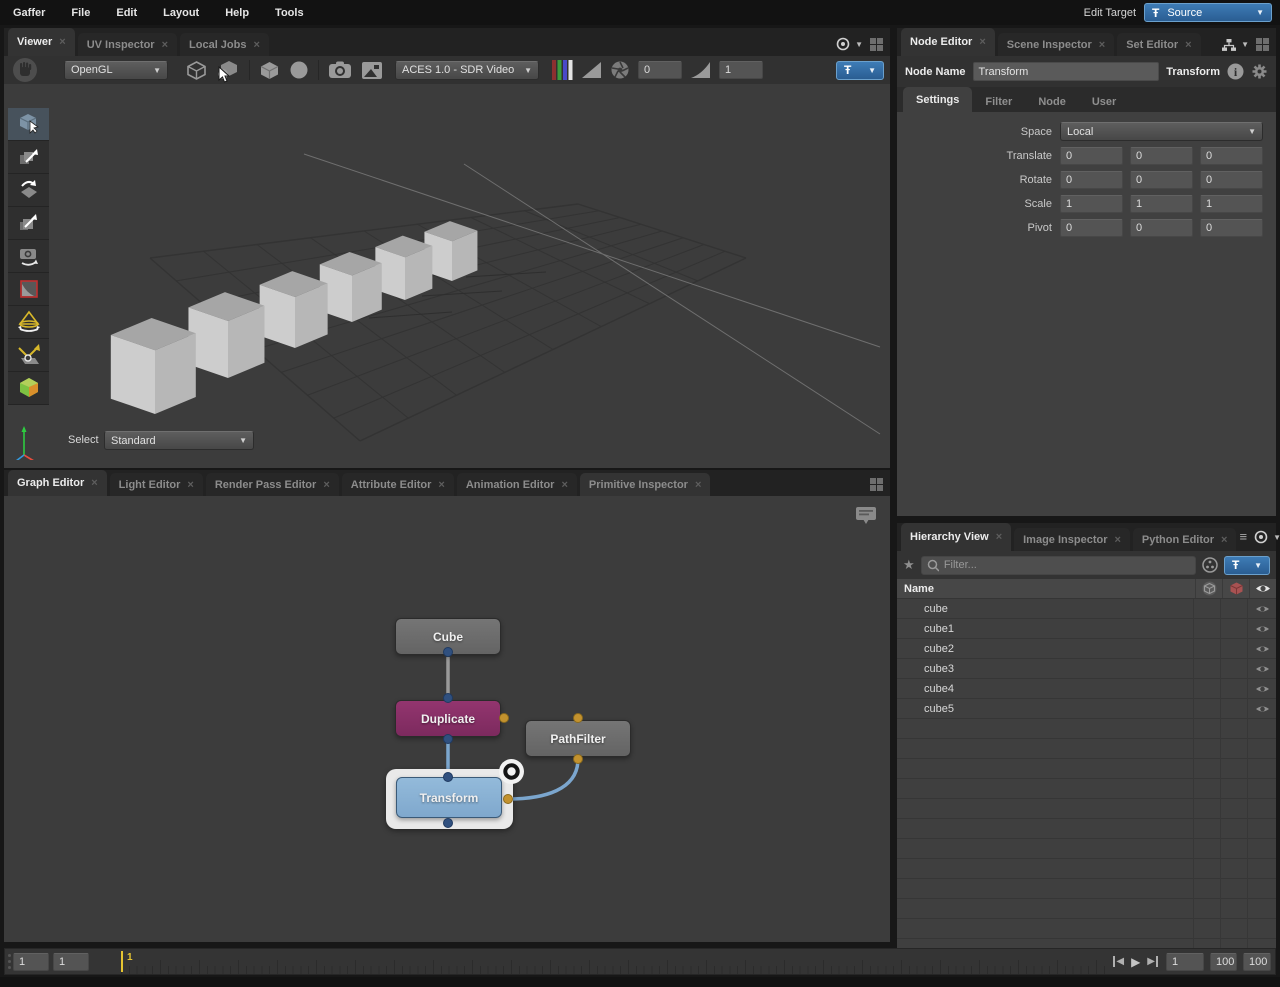  I want to click on connector-cube-out, so click(448, 652).